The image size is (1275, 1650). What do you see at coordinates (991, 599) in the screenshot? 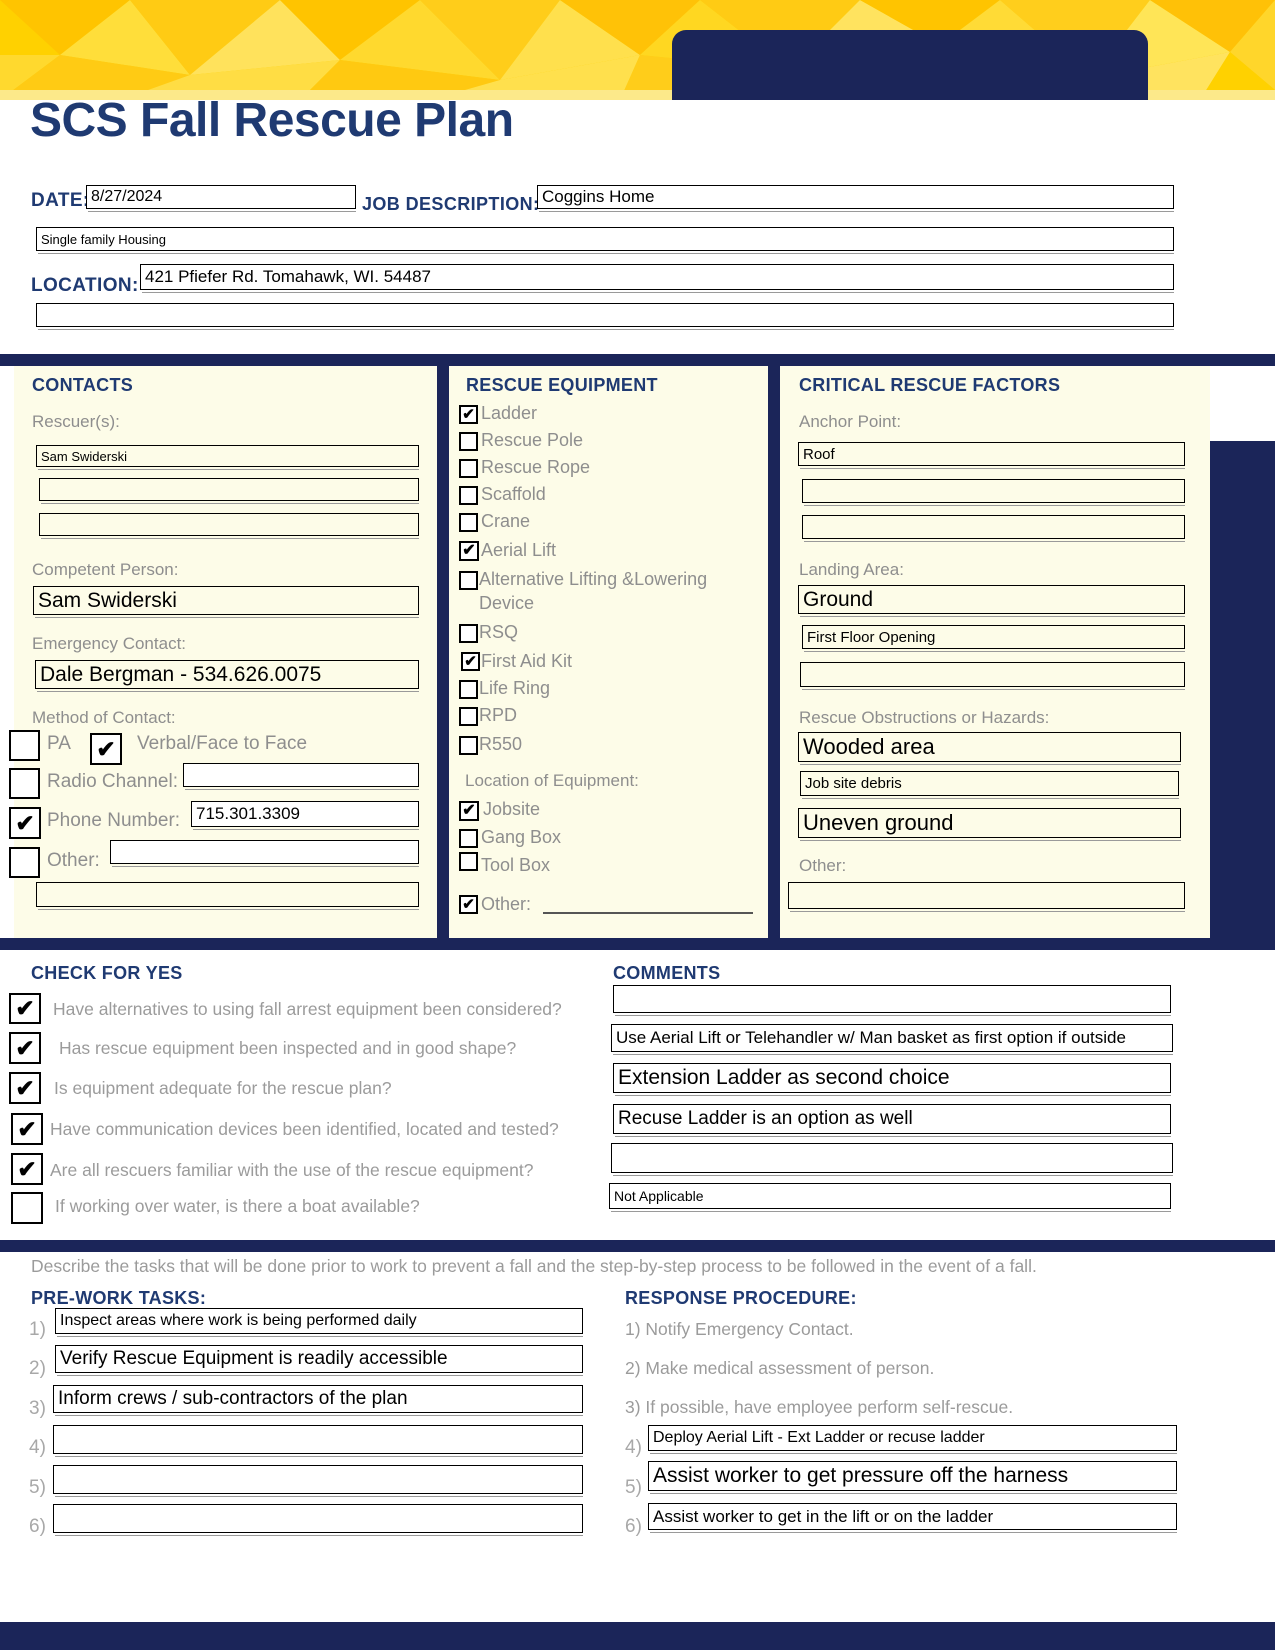
I see `landing-area-input-1: Ground` at bounding box center [991, 599].